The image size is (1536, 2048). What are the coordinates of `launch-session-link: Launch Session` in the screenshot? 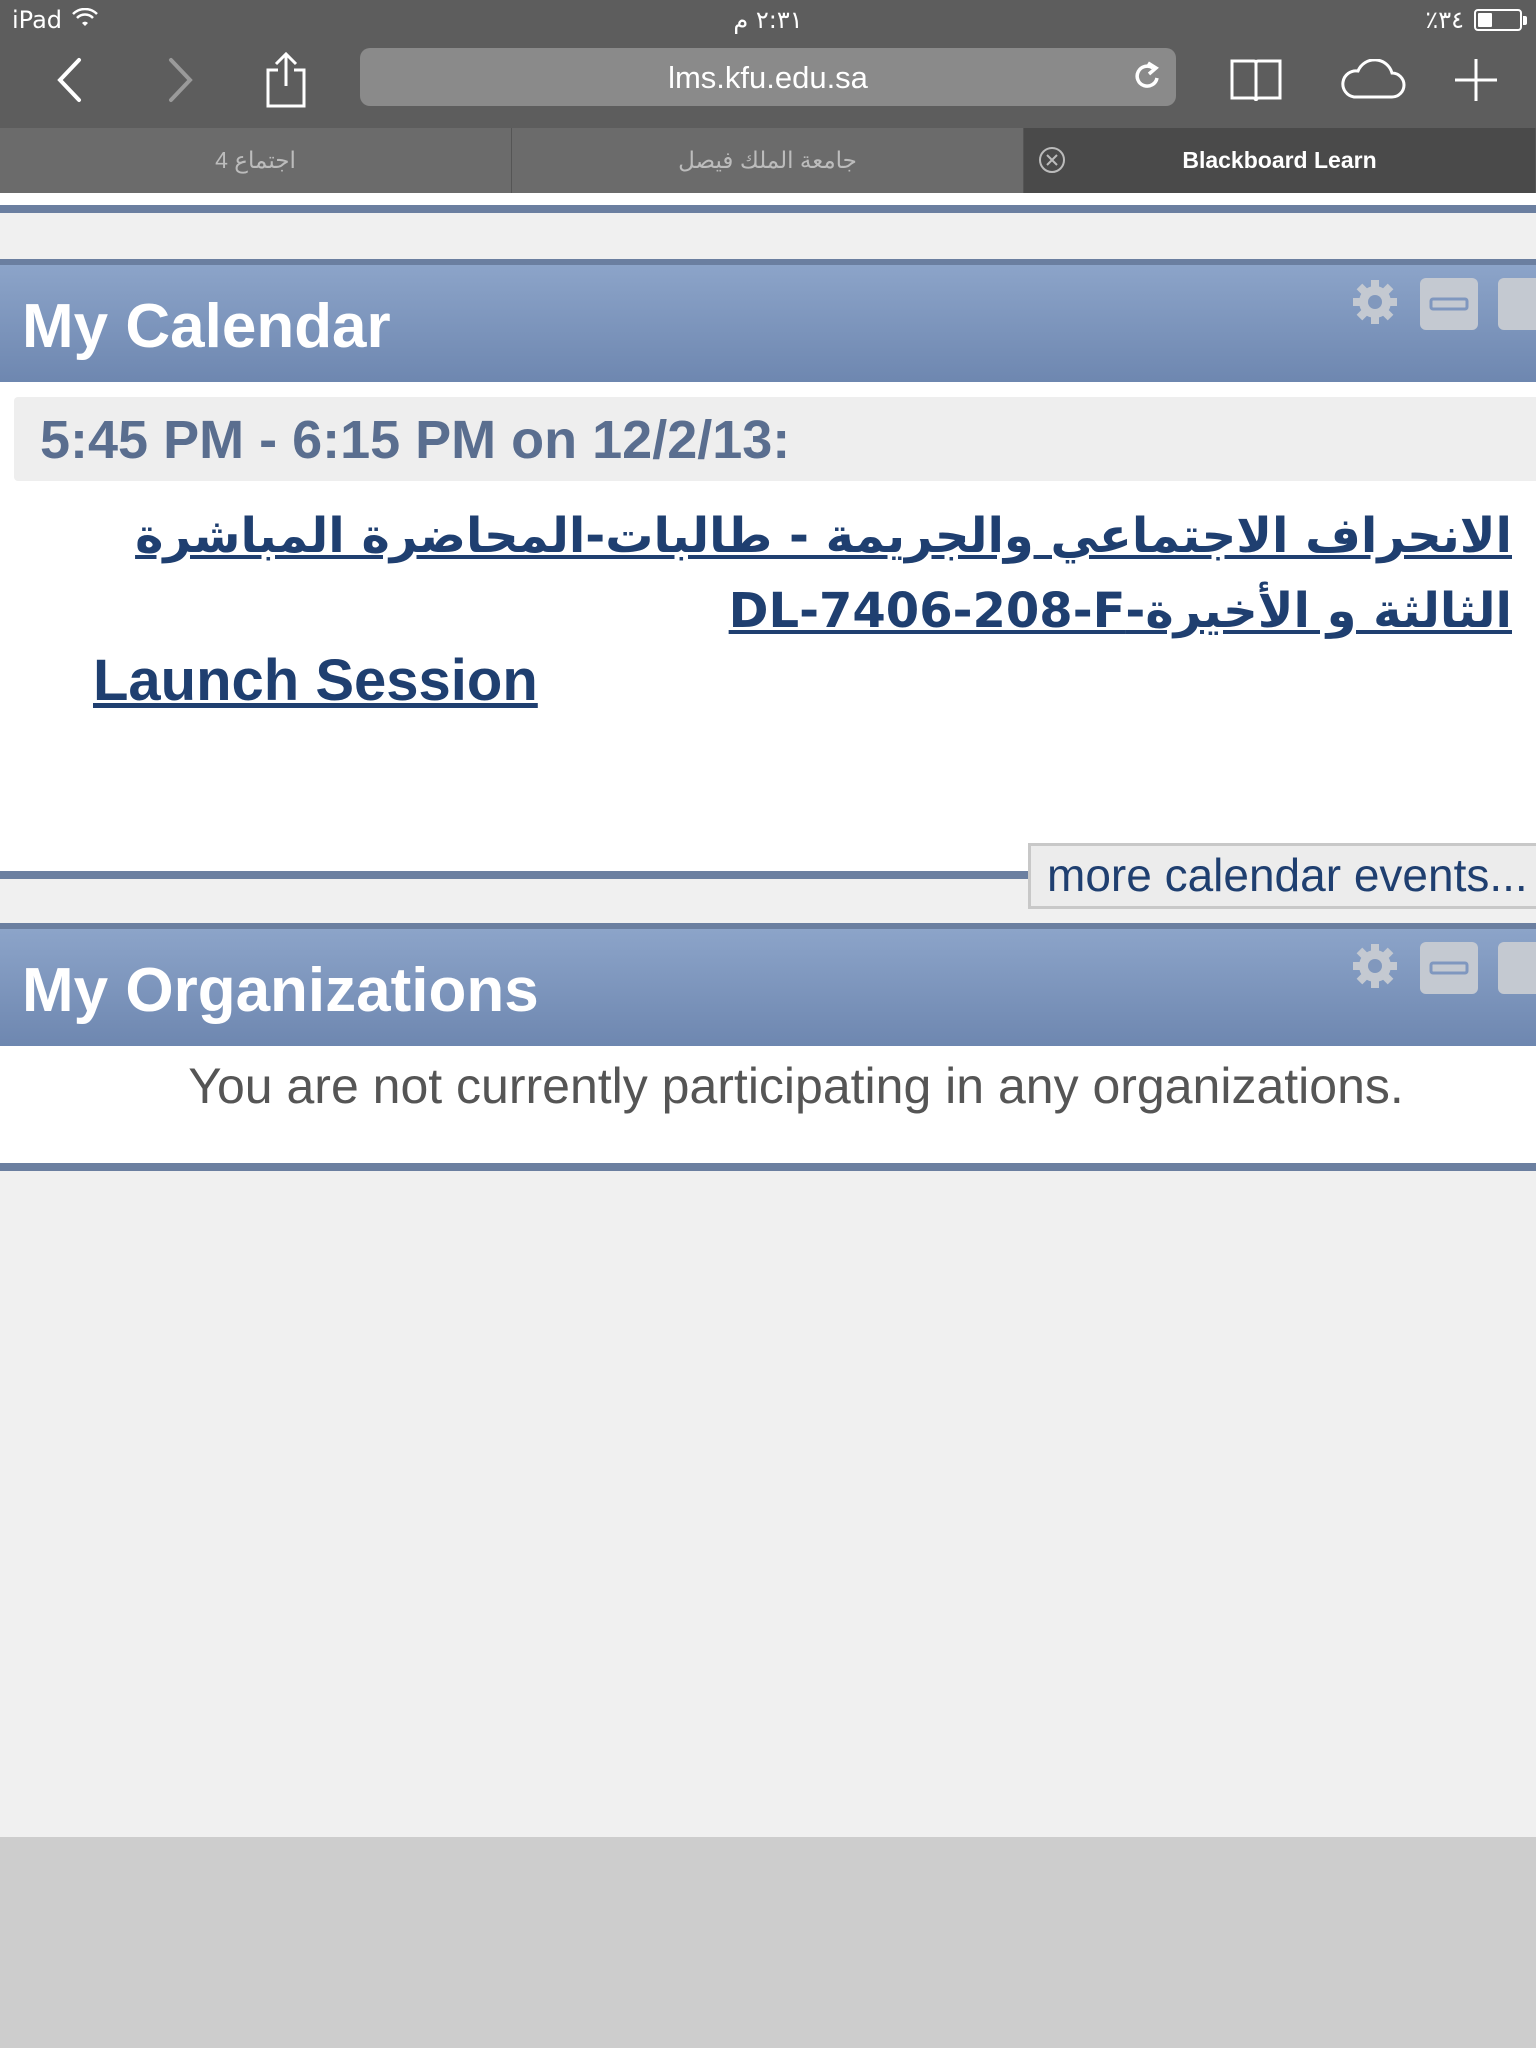 It's located at (315, 680).